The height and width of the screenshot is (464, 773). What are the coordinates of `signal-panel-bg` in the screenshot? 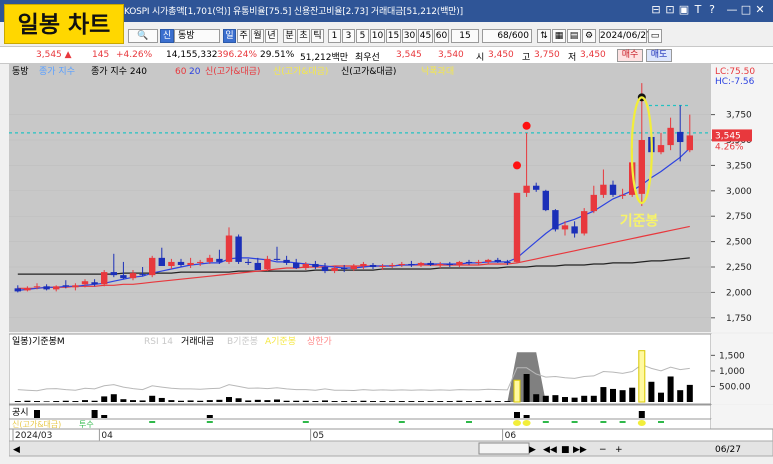 It's located at (360, 412).